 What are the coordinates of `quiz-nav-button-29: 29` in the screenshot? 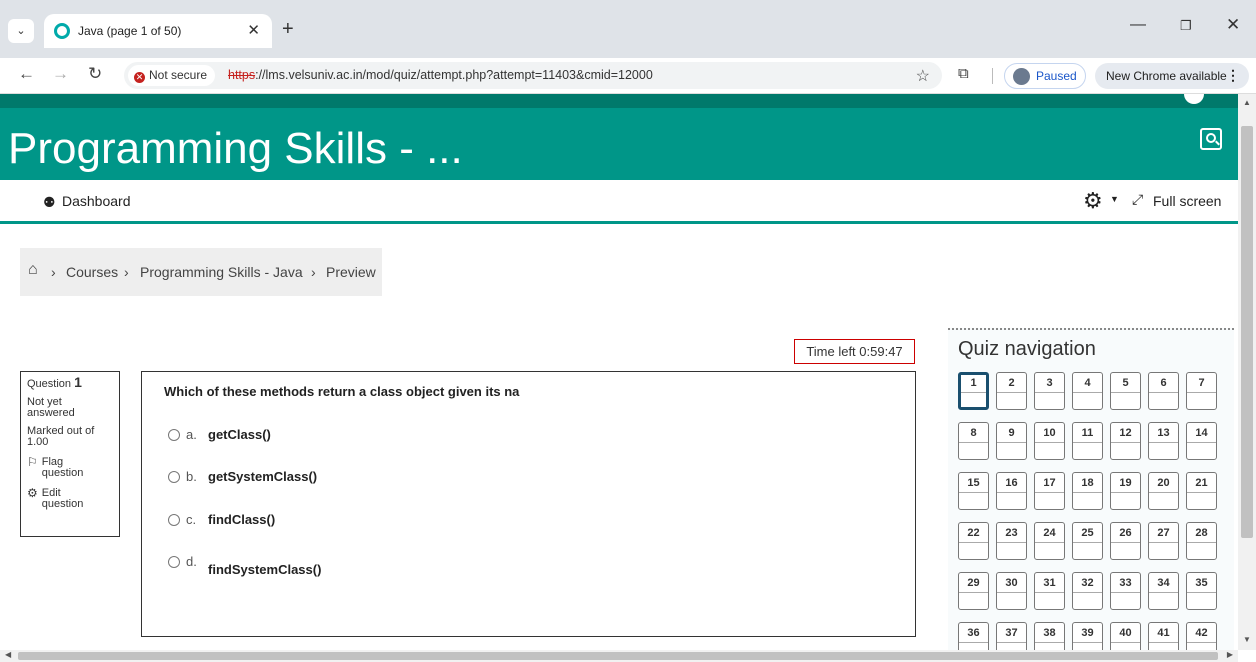 It's located at (973, 591).